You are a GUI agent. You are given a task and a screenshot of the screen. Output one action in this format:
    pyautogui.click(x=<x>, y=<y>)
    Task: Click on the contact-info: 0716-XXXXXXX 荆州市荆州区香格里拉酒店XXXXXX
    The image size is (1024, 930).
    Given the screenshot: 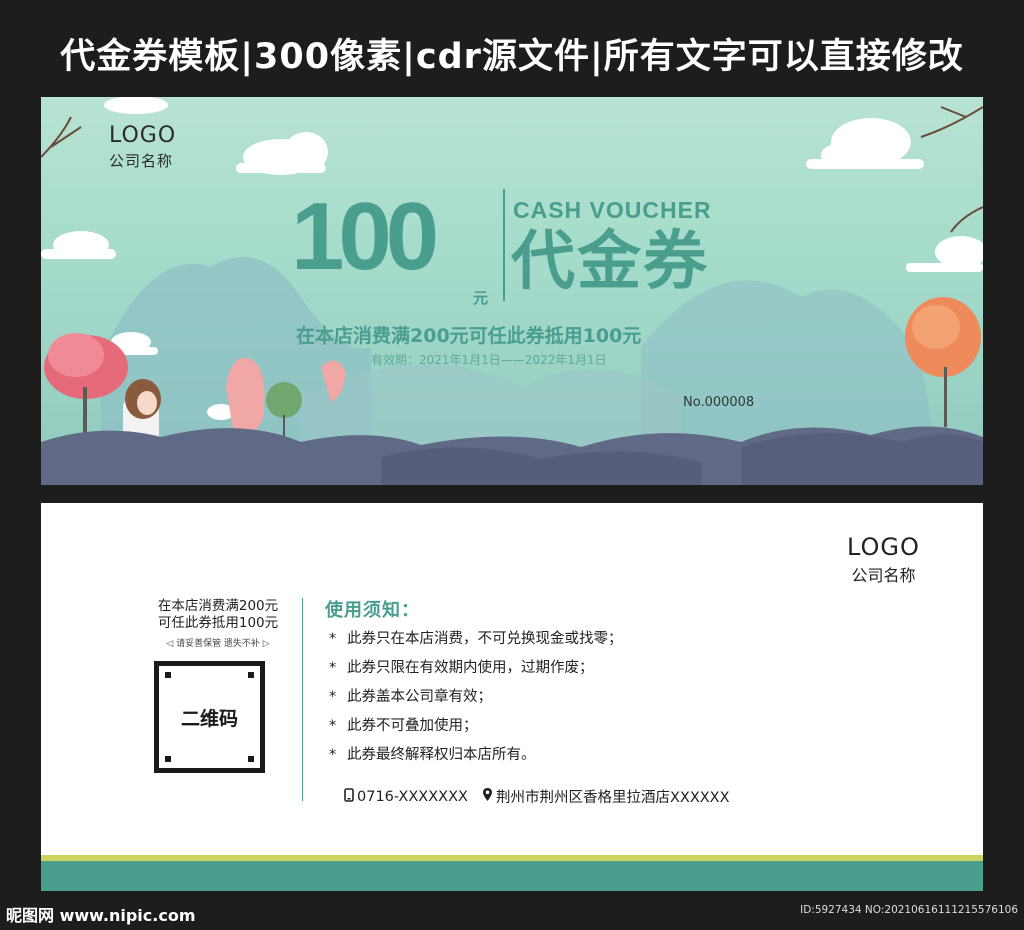 What is the action you would take?
    pyautogui.click(x=537, y=796)
    